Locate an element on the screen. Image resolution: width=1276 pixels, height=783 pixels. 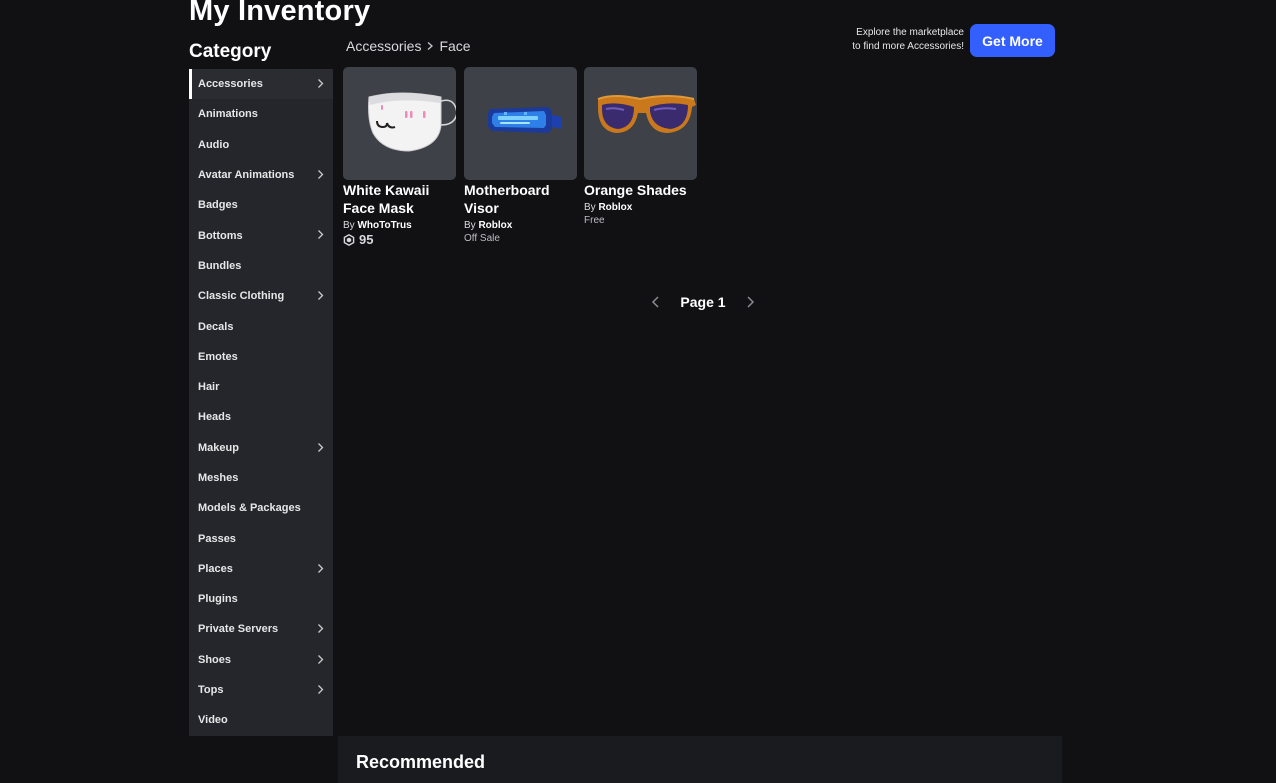
sidebar-item-label: Shoes is located at coordinates (215, 659).